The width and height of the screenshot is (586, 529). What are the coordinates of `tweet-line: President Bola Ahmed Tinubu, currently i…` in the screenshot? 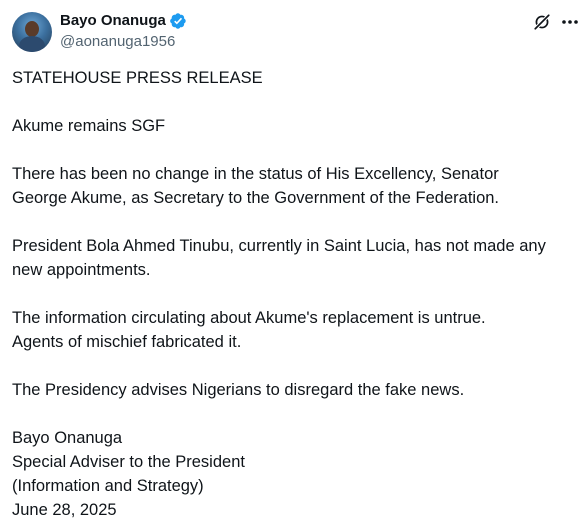 It's located at (279, 246).